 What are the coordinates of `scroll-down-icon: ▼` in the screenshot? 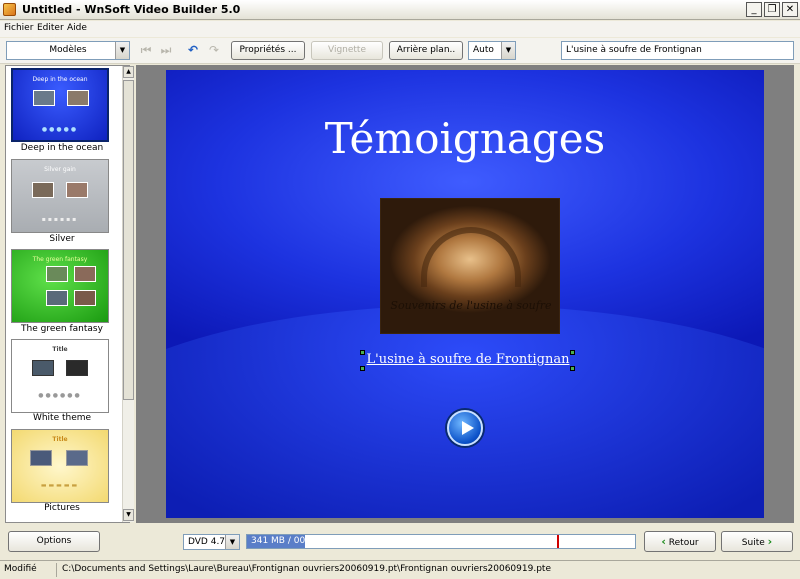 It's located at (128, 515).